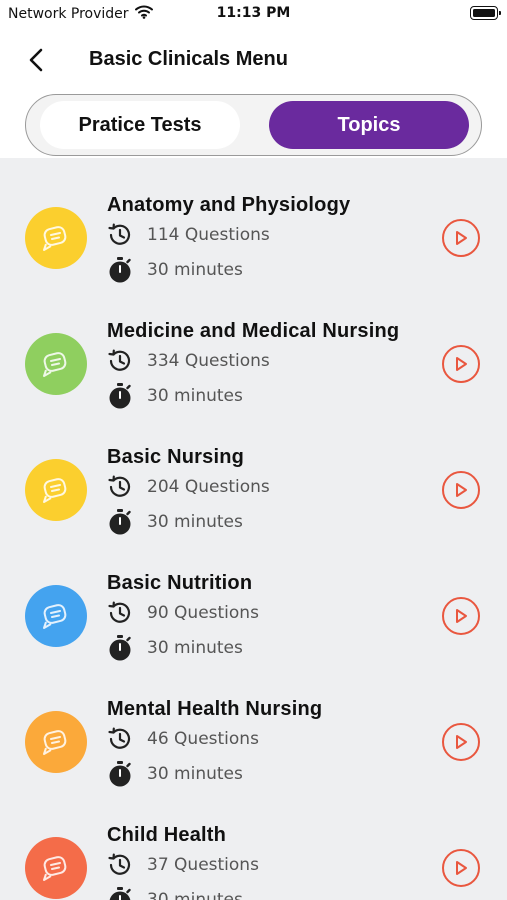 The image size is (507, 900). Describe the element at coordinates (208, 235) in the screenshot. I see `question-count-text: 114 Questions` at that location.